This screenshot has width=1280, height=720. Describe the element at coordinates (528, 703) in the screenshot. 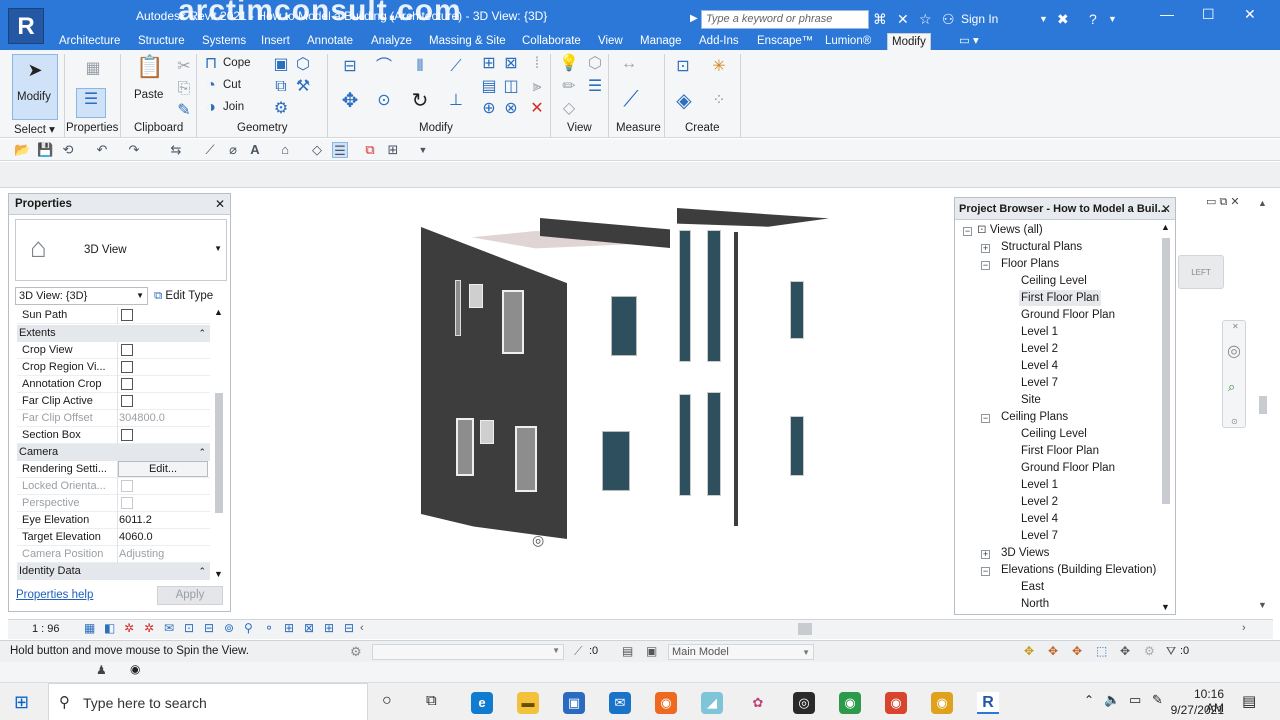

I see `file-explorer-icon: ▬` at that location.